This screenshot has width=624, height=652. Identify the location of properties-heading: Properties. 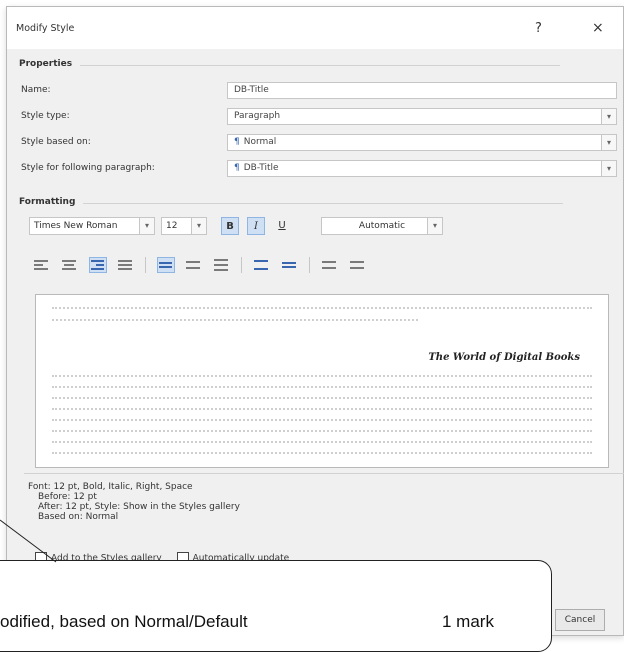
(290, 64).